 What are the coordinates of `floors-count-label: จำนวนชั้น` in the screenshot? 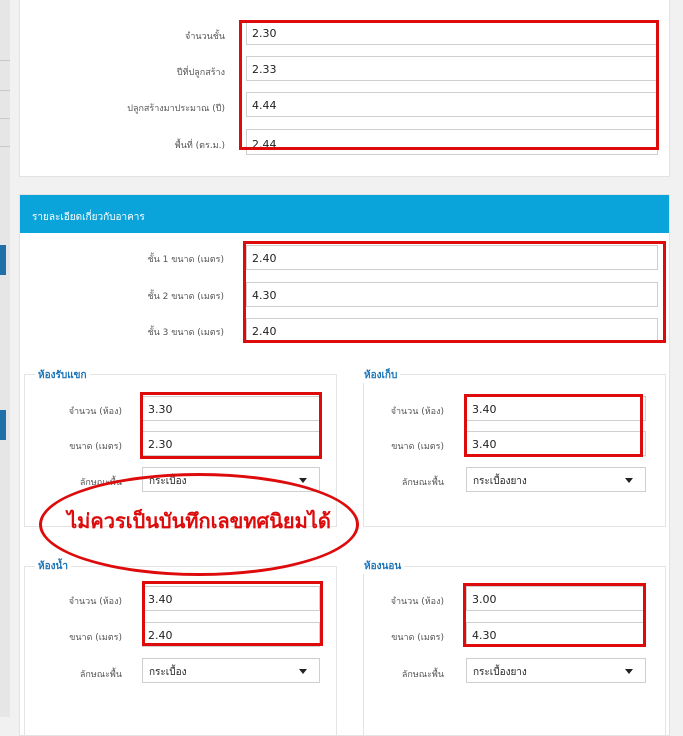 It's located at (205, 37).